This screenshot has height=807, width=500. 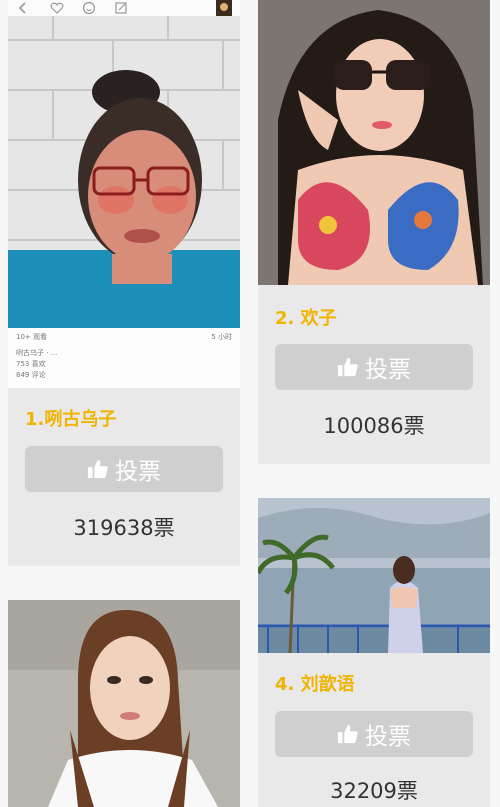 I want to click on emoji-icon, so click(x=89, y=8).